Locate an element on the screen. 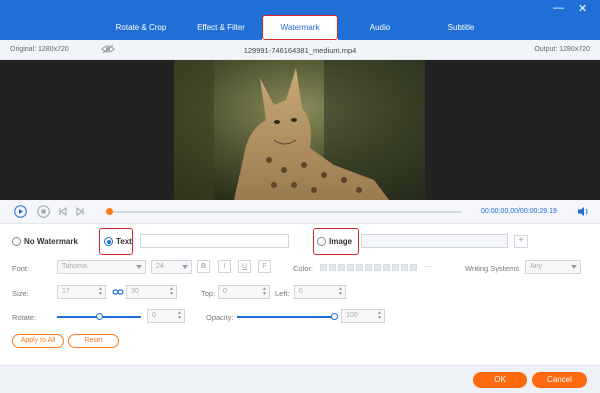 This screenshot has width=600, height=393. writing-systems-value: Any is located at coordinates (536, 266).